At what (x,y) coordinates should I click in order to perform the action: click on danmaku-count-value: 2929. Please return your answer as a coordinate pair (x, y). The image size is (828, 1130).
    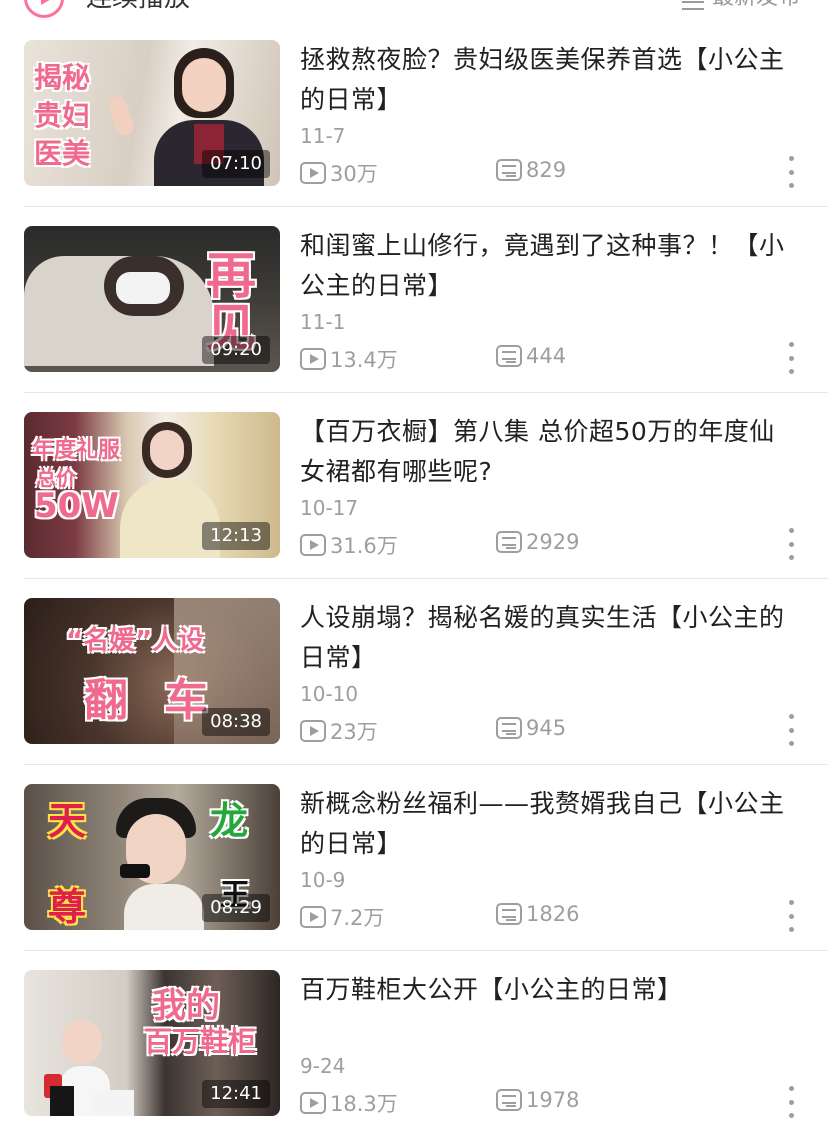
    Looking at the image, I should click on (553, 542).